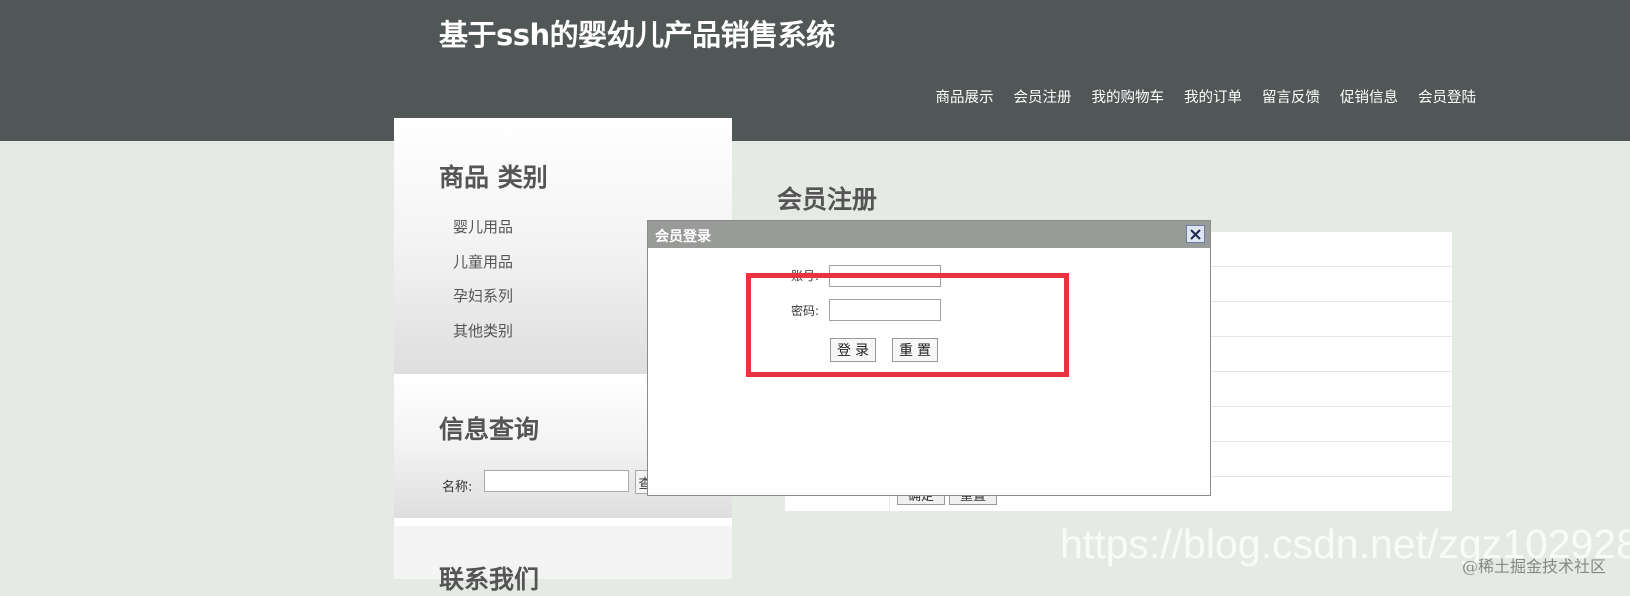 The width and height of the screenshot is (1630, 596). What do you see at coordinates (457, 487) in the screenshot?
I see `search-label: 名称:` at bounding box center [457, 487].